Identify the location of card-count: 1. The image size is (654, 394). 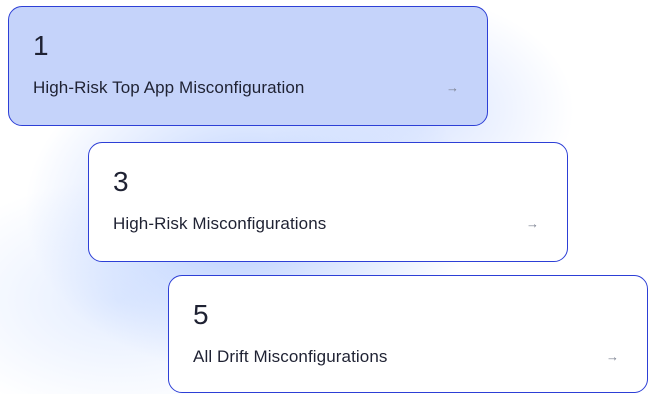
(41, 45).